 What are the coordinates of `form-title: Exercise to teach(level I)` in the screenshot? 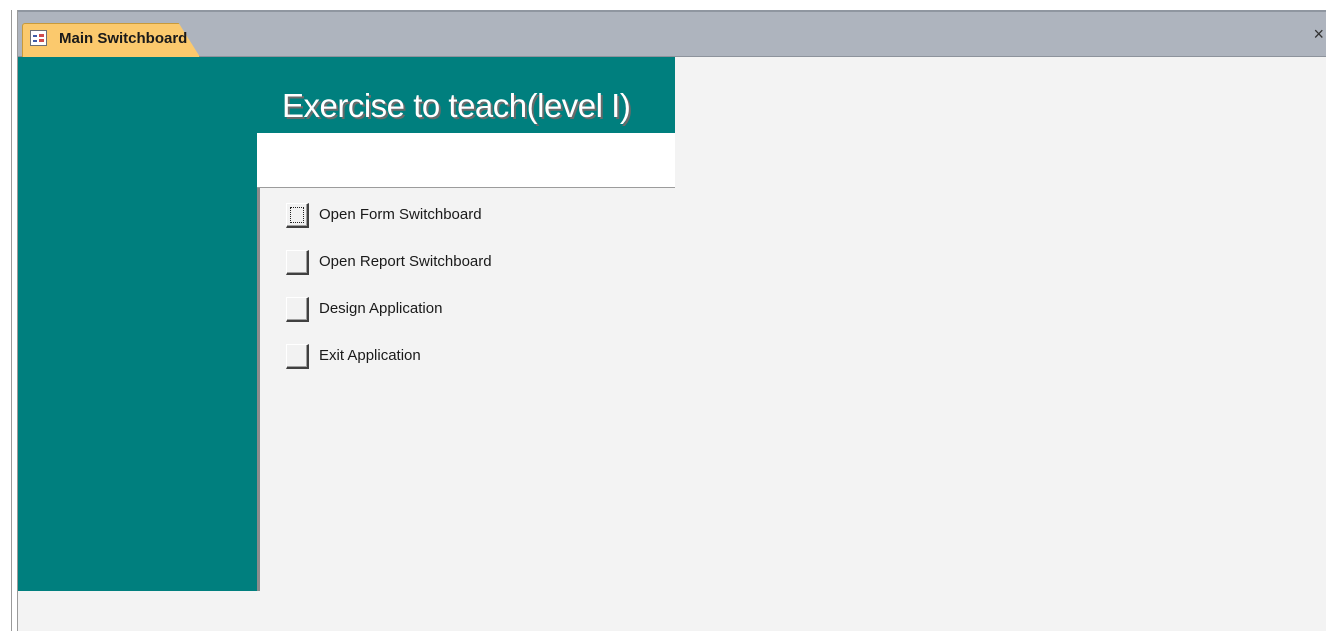 It's located at (456, 105).